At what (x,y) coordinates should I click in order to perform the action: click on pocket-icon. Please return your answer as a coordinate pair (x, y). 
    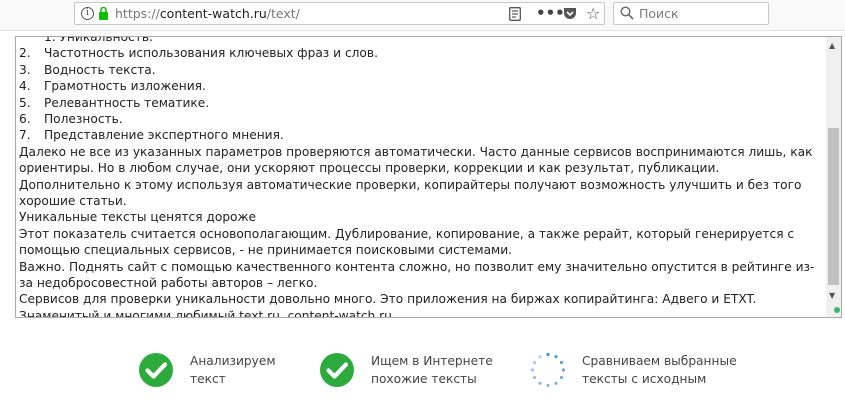
    Looking at the image, I should click on (570, 13).